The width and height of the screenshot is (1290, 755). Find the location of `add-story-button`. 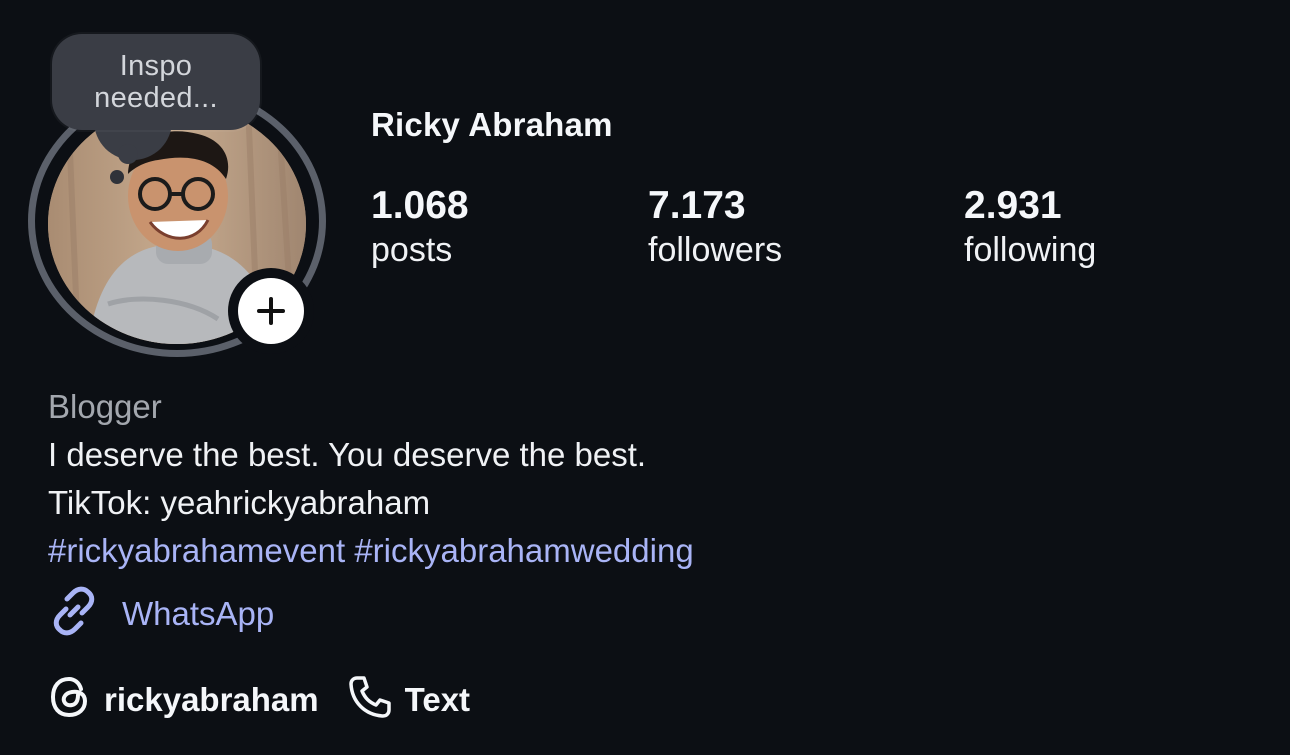

add-story-button is located at coordinates (271, 311).